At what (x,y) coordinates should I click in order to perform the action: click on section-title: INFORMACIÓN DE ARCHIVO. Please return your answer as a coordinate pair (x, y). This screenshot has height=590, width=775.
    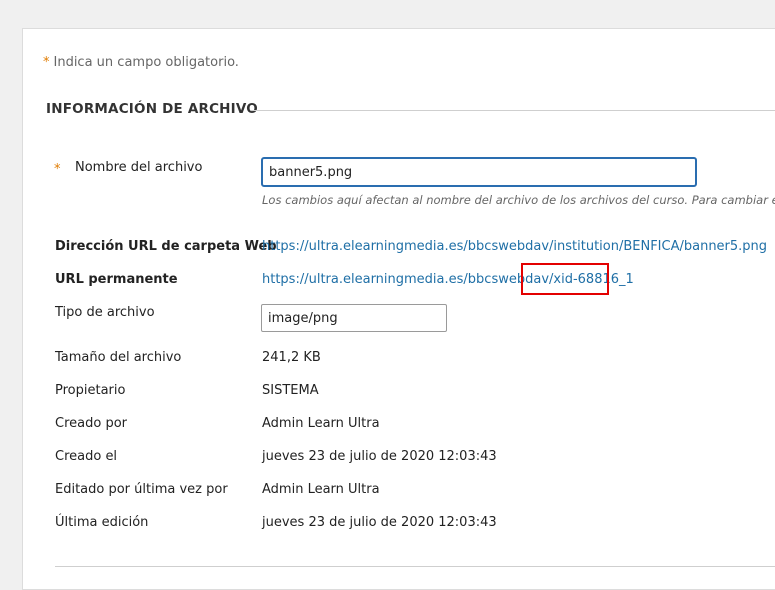
    Looking at the image, I should click on (152, 109).